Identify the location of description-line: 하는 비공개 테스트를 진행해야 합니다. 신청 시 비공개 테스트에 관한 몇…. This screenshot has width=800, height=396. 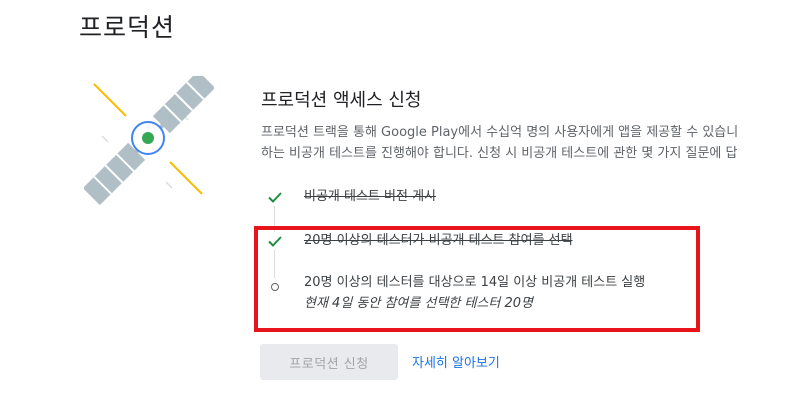
(499, 153).